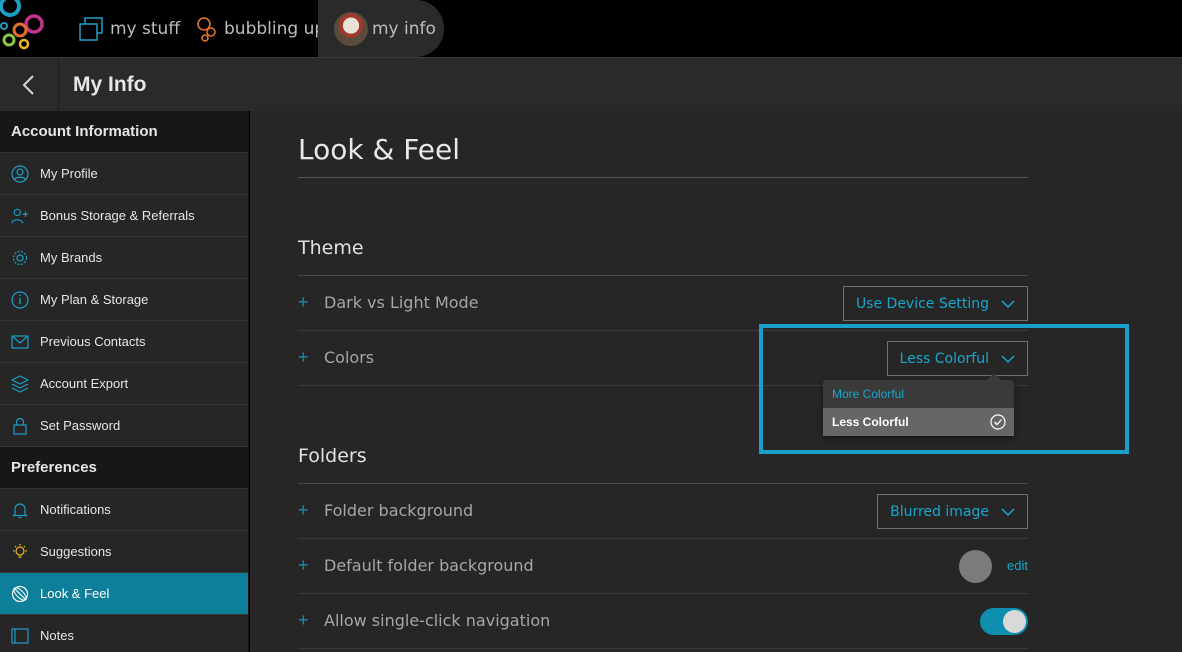 This screenshot has height=652, width=1182. I want to click on sidebar-item-label: My Plan & Storage, so click(94, 299).